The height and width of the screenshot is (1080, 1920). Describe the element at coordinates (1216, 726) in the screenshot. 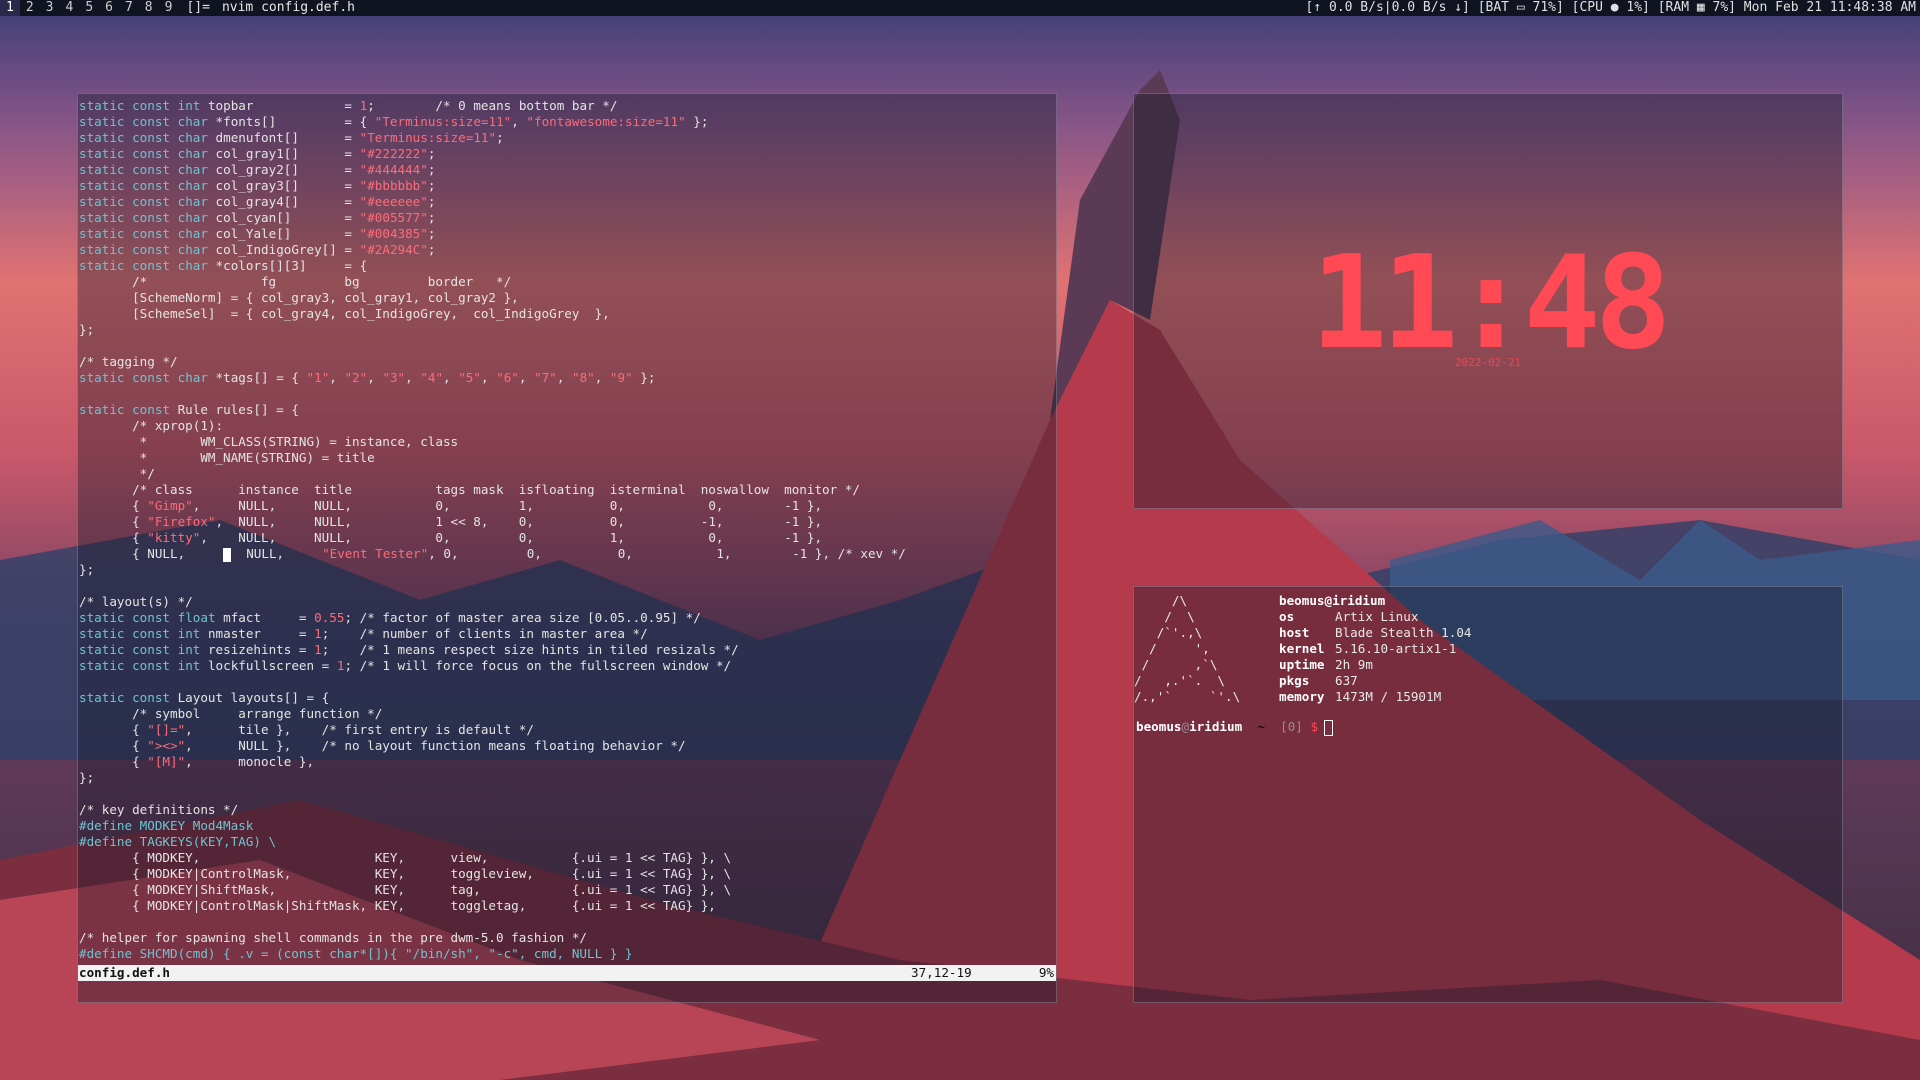

I see `prompt-host: iridium` at that location.